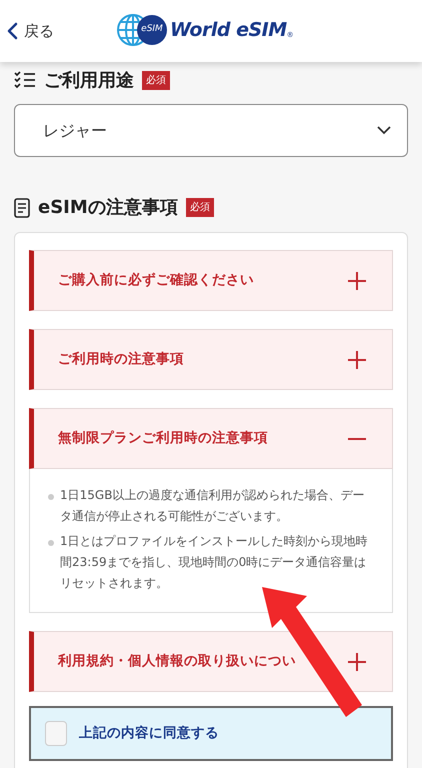 The height and width of the screenshot is (768, 422). I want to click on checkbox, so click(56, 733).